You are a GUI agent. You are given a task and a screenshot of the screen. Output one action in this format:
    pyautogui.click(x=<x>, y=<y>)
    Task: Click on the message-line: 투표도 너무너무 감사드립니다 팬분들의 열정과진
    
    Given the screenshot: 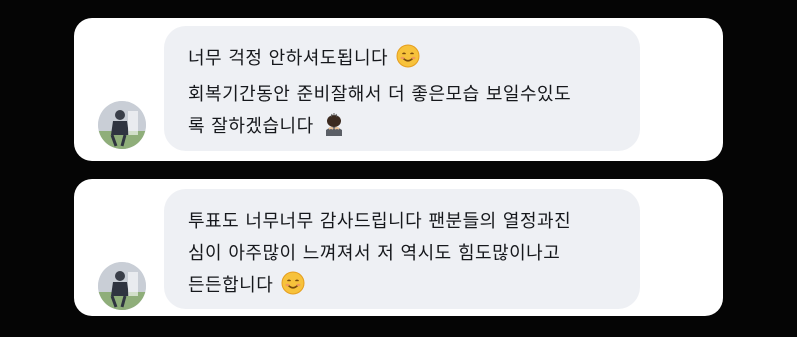 What is the action you would take?
    pyautogui.click(x=380, y=221)
    